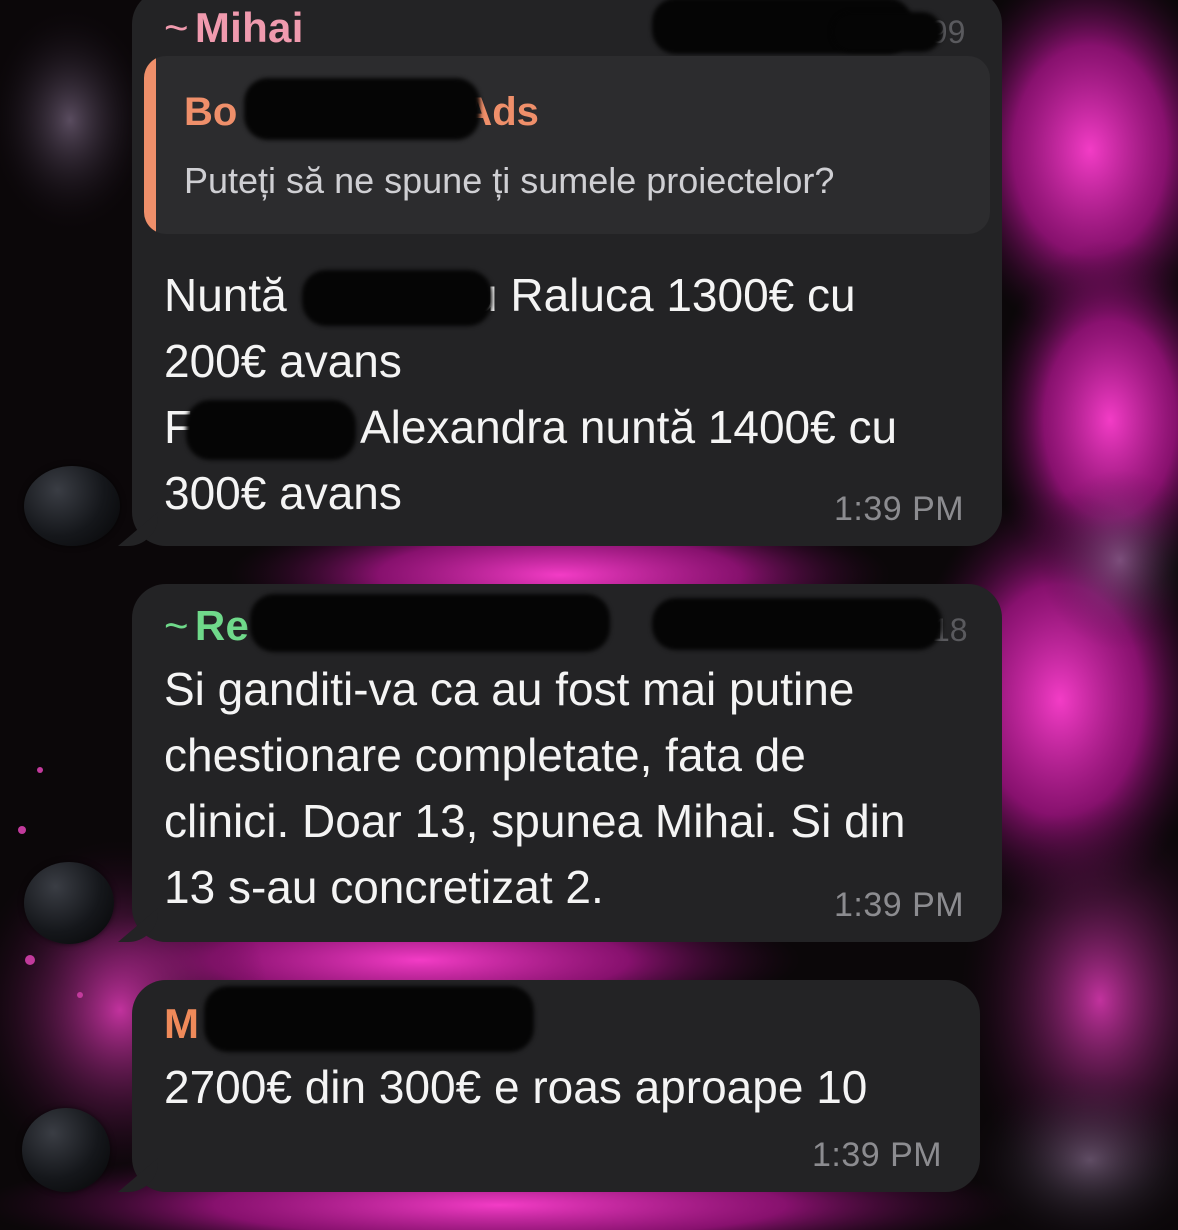 Image resolution: width=1178 pixels, height=1230 pixels. I want to click on message-line: 300€ avans, so click(283, 493).